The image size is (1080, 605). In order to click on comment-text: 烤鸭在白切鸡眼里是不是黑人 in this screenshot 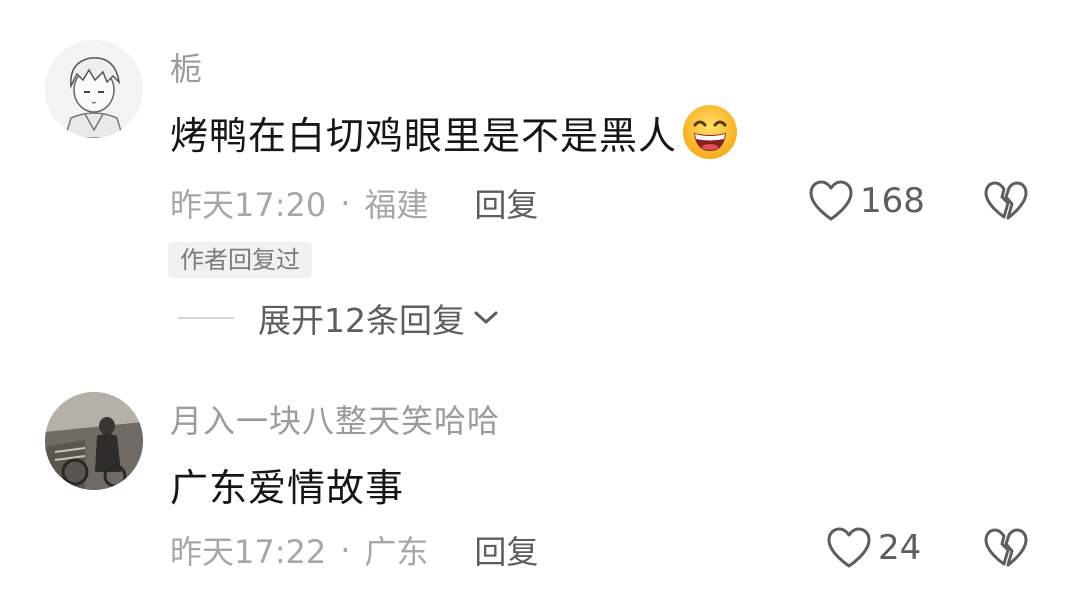, I will do `click(454, 132)`.